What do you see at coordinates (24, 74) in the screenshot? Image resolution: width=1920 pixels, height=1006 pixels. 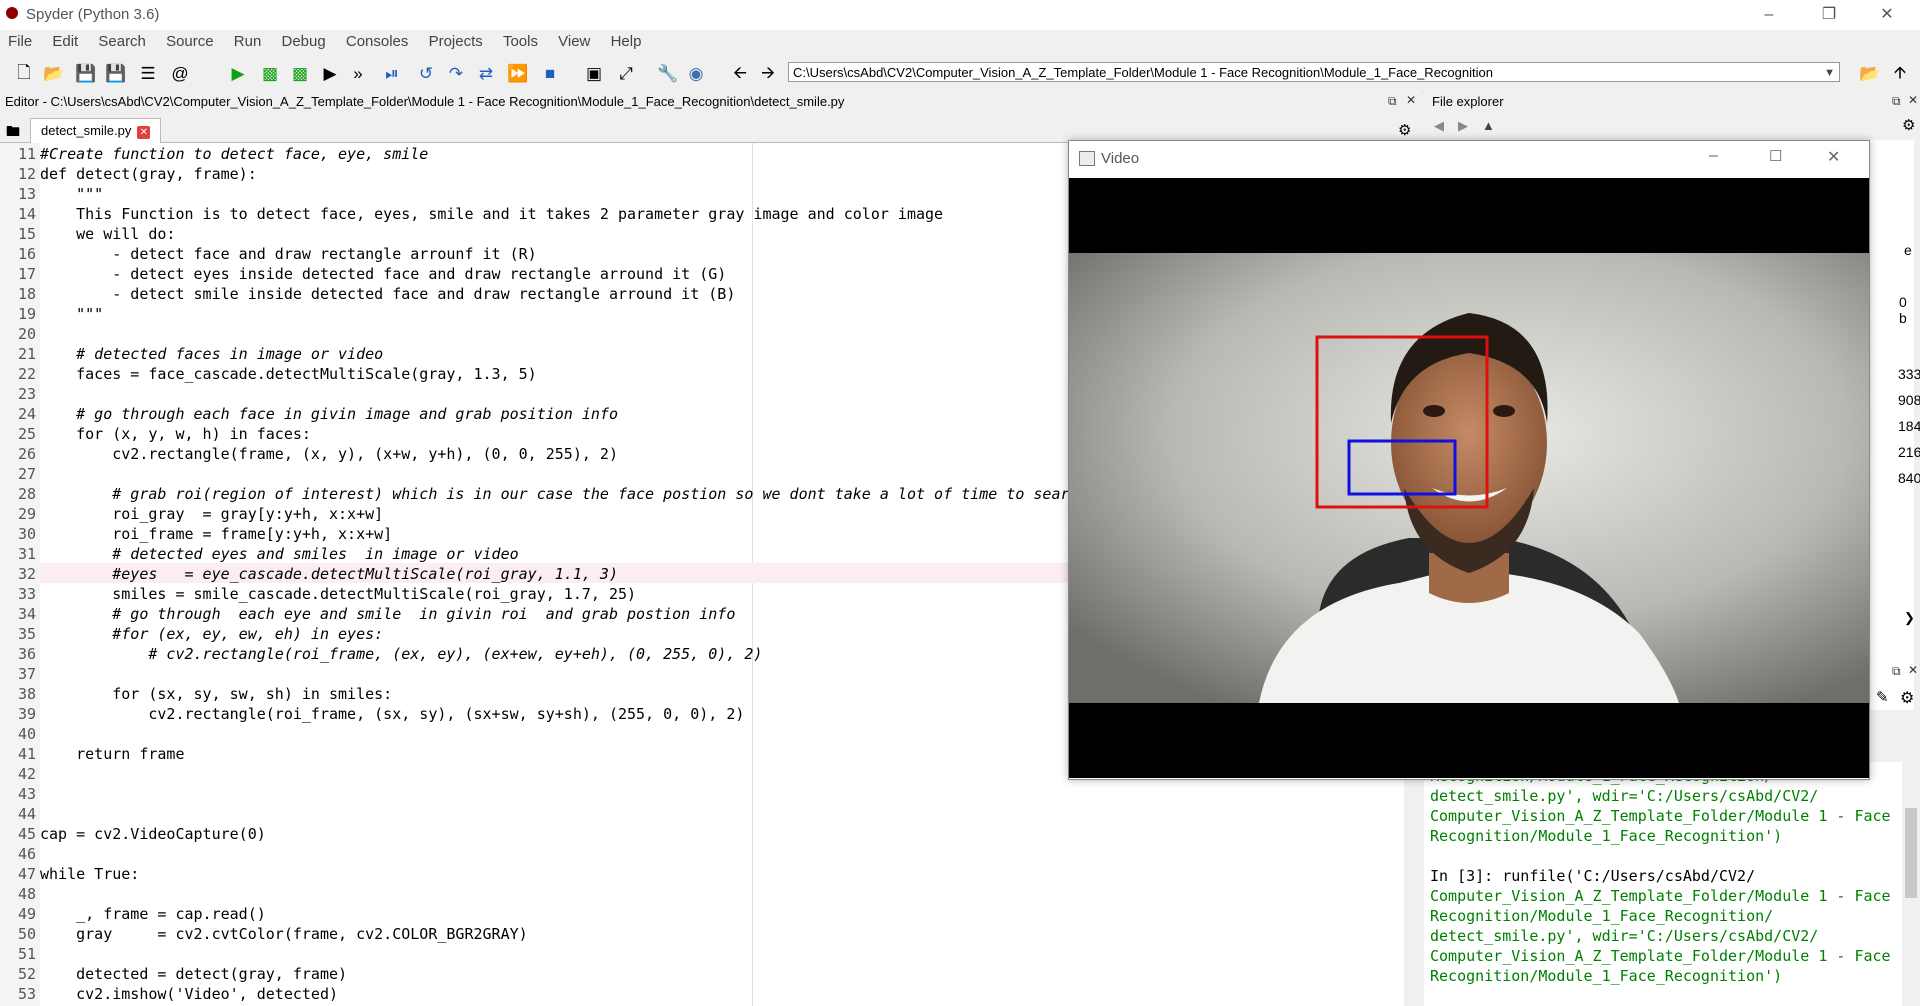 I see `new-file-icon: 🗋` at bounding box center [24, 74].